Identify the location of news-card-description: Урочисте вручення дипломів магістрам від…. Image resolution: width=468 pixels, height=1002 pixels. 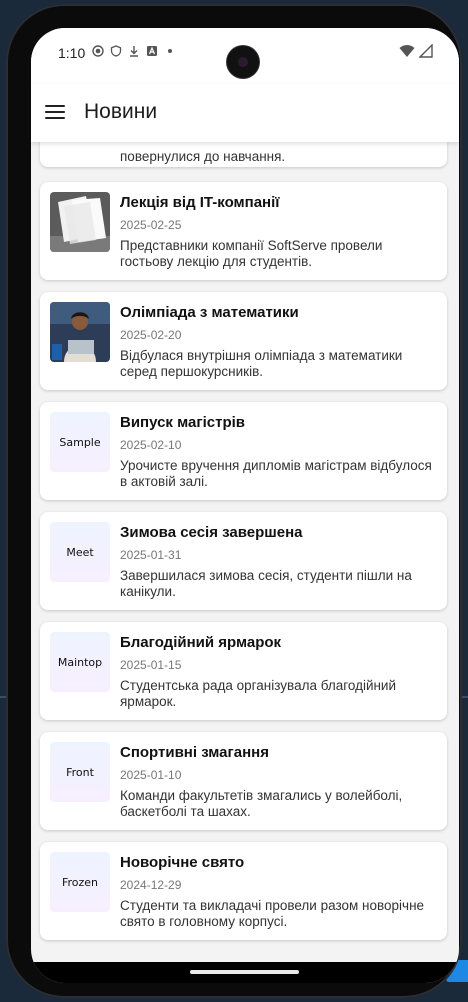
(276, 473).